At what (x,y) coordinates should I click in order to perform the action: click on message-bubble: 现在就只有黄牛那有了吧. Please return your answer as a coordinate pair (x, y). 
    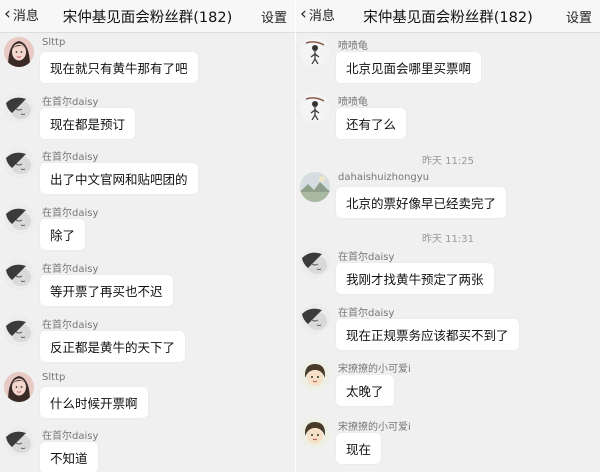
    Looking at the image, I should click on (119, 67).